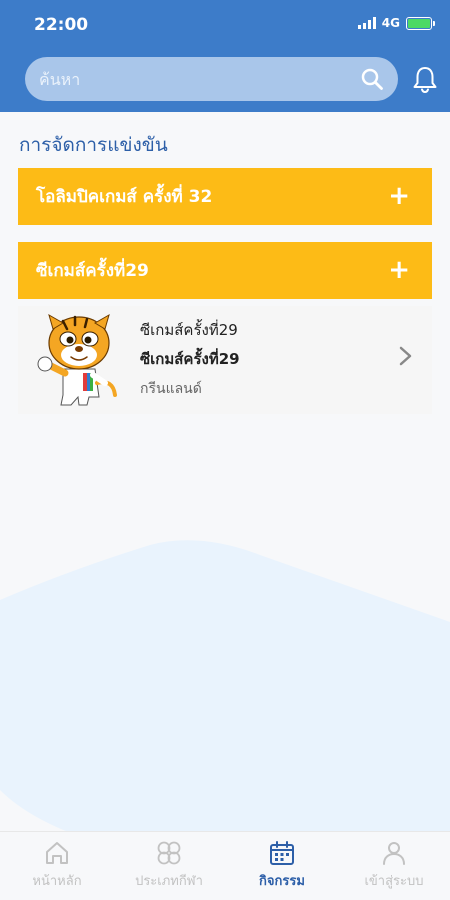 This screenshot has height=900, width=450. Describe the element at coordinates (169, 865) in the screenshot. I see `nav-item-sports: ประเภทกีฬา` at that location.